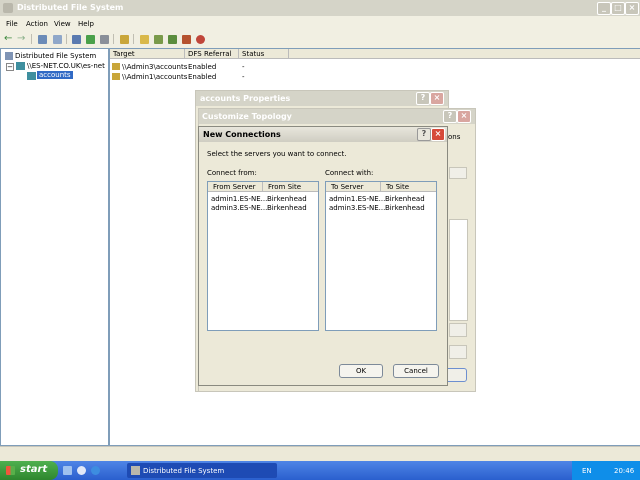  Describe the element at coordinates (186, 39) in the screenshot. I see `replication-icon` at that location.